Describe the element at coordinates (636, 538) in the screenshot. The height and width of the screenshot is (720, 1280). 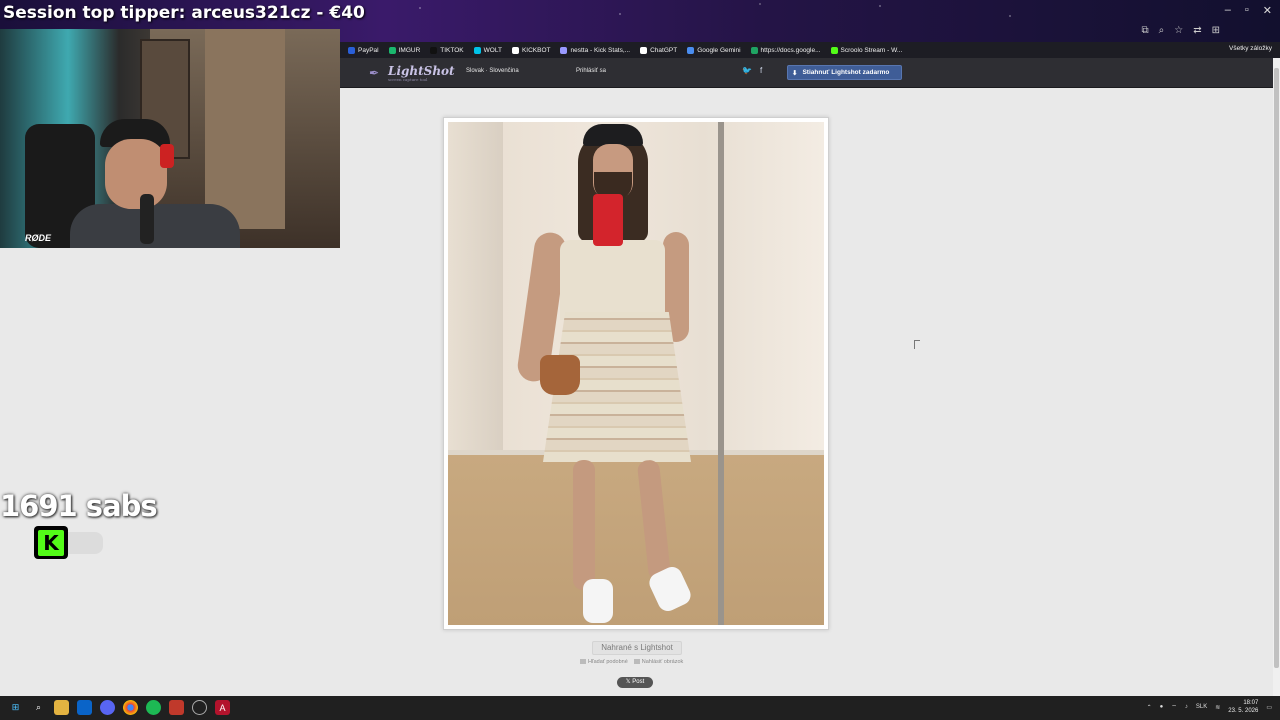
I see `photo-floor` at that location.